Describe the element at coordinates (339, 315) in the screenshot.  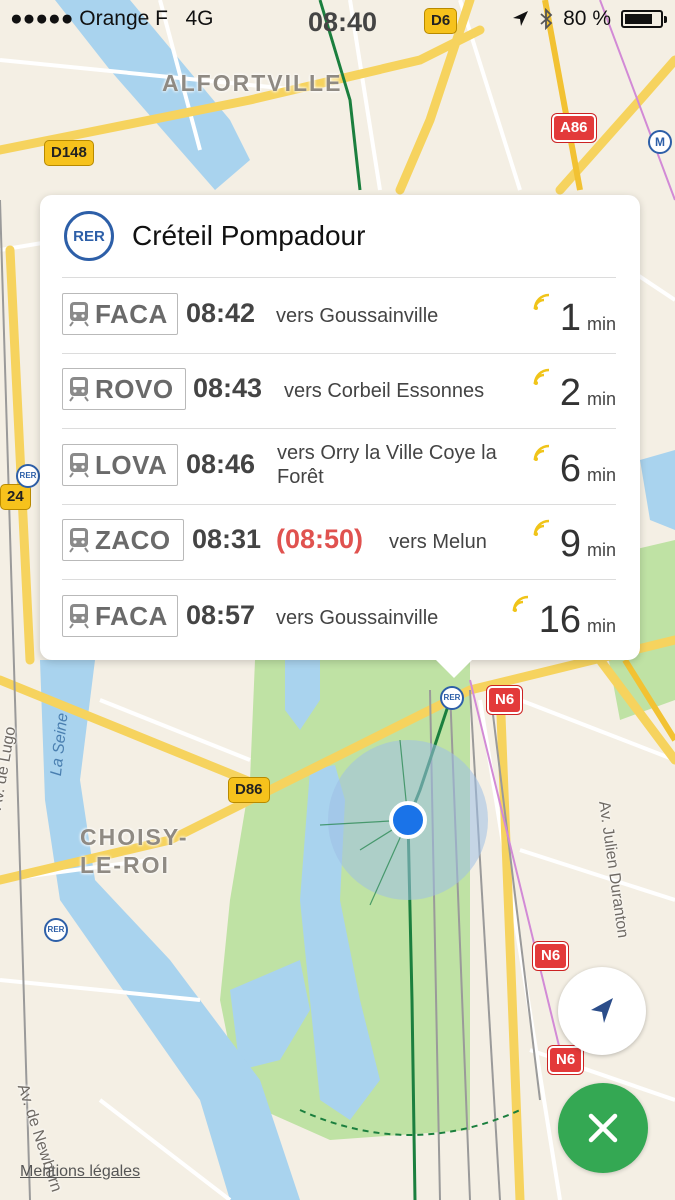
I see `departure-row: FACA 08:42 vers Goussainville 1 min` at that location.